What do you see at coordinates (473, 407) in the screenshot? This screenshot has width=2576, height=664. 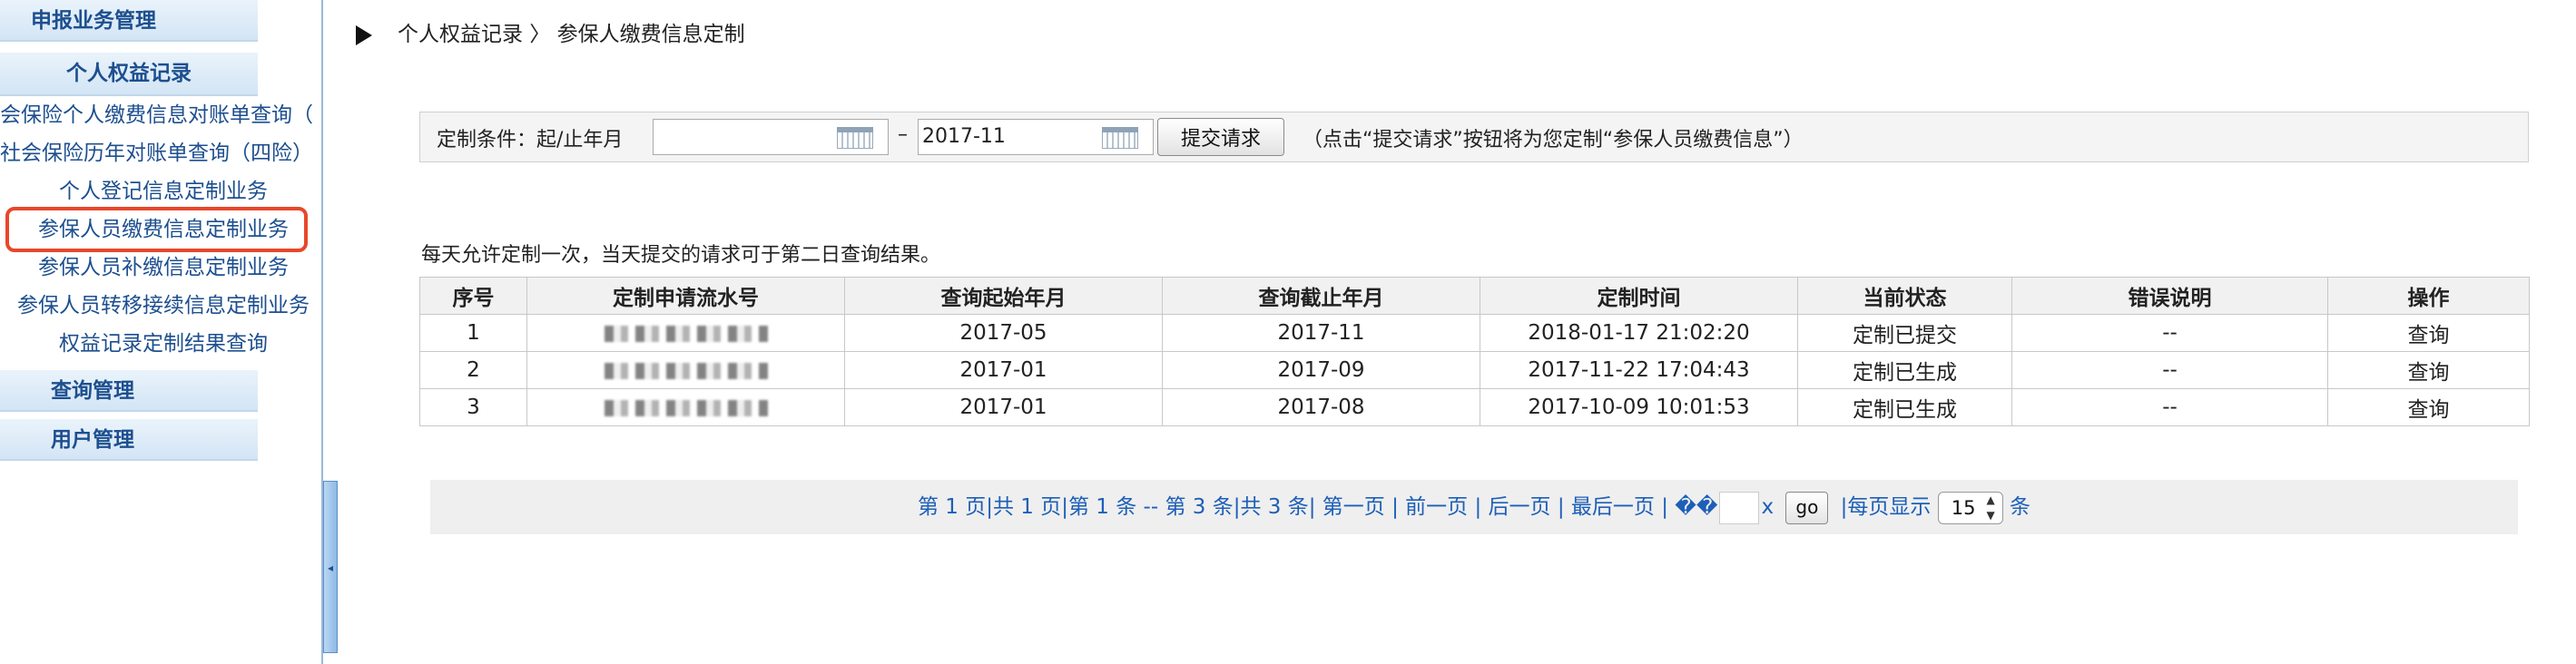 I see `cell-no: 3` at bounding box center [473, 407].